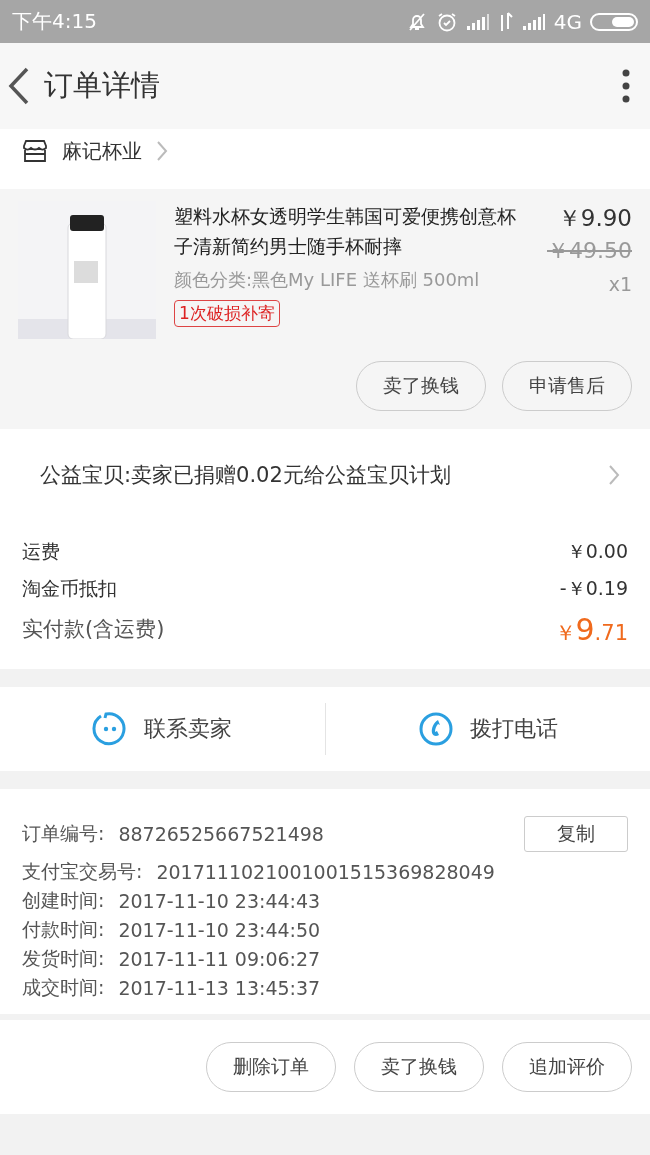 The height and width of the screenshot is (1155, 650). I want to click on action-button: 追加评价, so click(567, 1067).